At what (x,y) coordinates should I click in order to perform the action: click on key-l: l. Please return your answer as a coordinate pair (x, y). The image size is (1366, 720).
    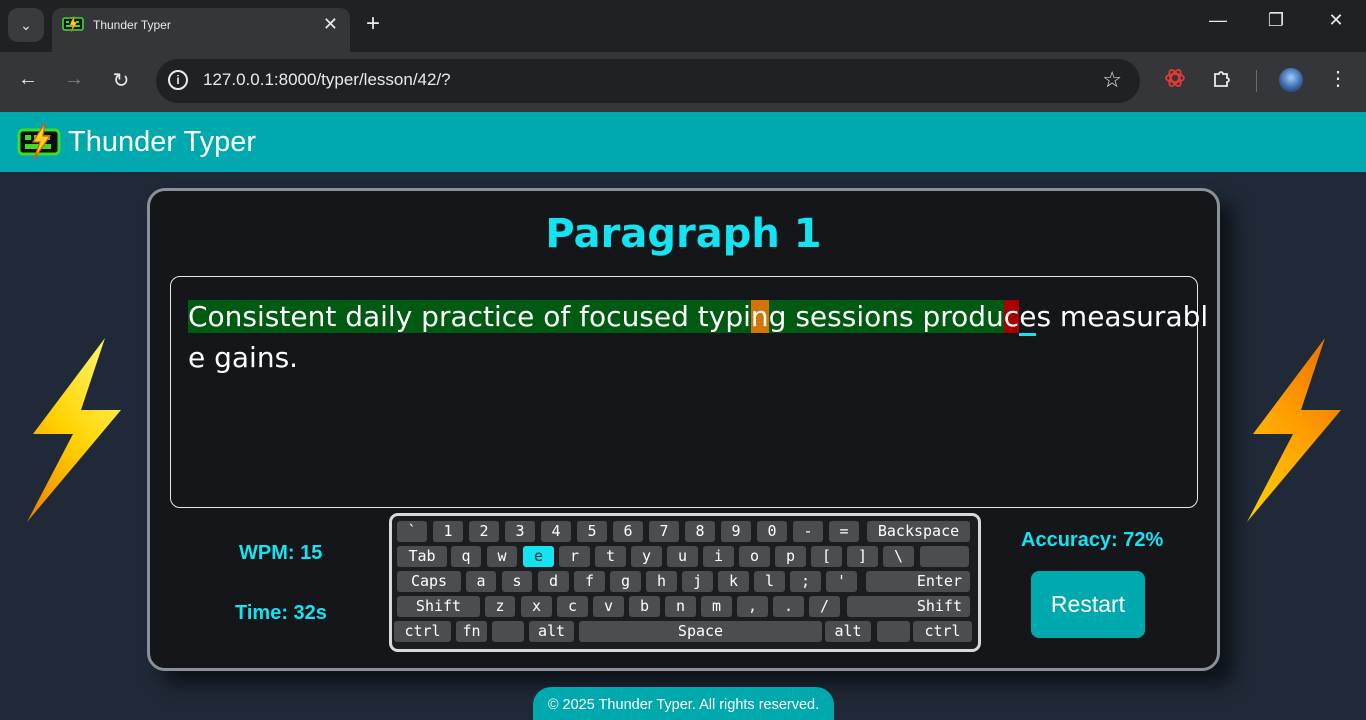
    Looking at the image, I should click on (769, 581).